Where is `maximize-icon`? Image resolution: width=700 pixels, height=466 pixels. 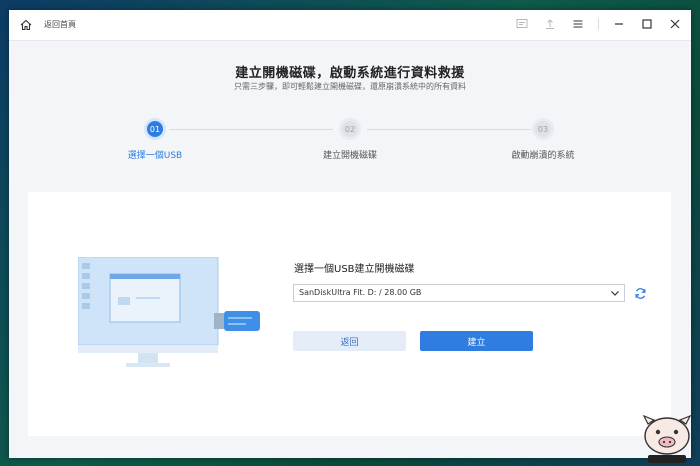
maximize-icon is located at coordinates (647, 24).